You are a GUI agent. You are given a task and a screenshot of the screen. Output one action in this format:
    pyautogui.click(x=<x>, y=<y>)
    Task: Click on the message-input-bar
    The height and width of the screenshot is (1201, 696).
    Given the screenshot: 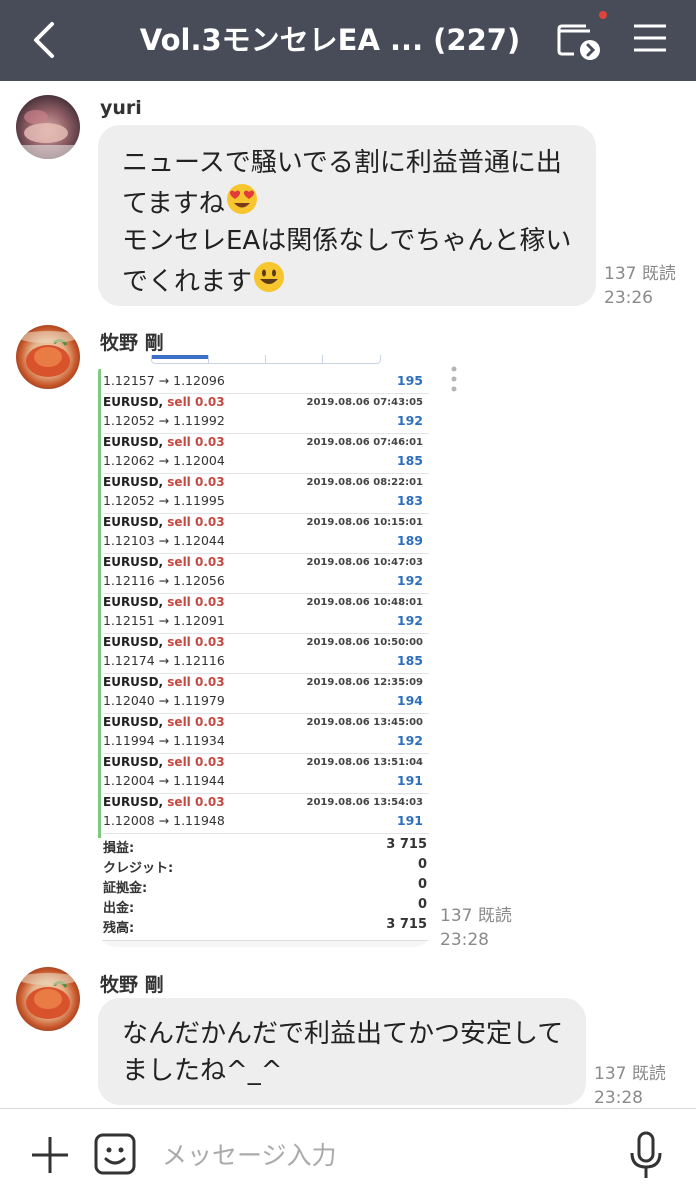 What is the action you would take?
    pyautogui.click(x=348, y=1154)
    